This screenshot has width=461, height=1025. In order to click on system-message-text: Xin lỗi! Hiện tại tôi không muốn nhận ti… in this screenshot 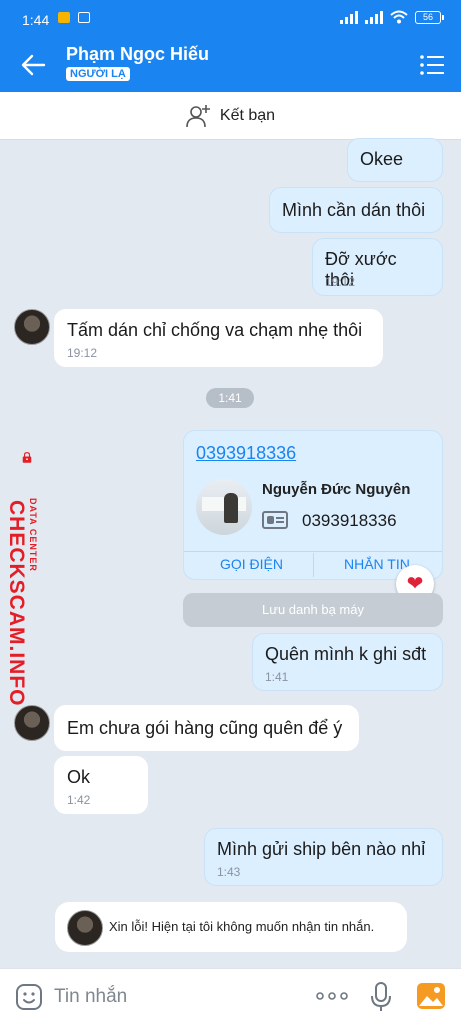, I will do `click(242, 926)`.